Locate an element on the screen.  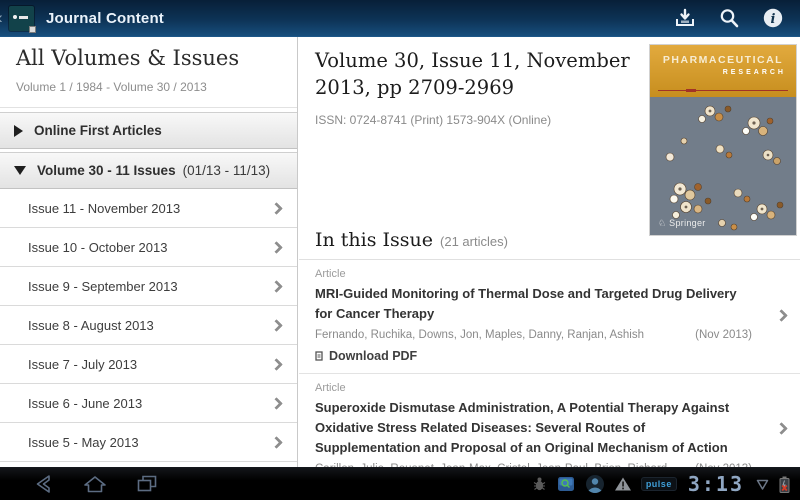
group-online-first: Online First Articles is located at coordinates (148, 130).